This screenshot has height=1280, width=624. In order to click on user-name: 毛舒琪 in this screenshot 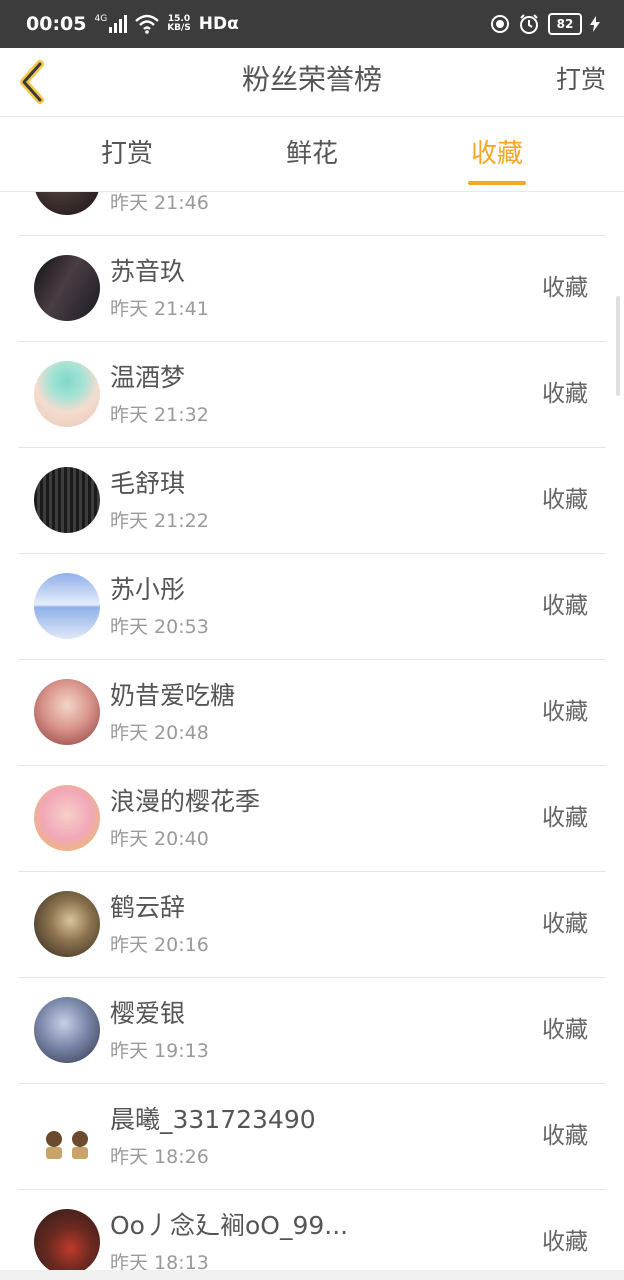, I will do `click(148, 483)`.